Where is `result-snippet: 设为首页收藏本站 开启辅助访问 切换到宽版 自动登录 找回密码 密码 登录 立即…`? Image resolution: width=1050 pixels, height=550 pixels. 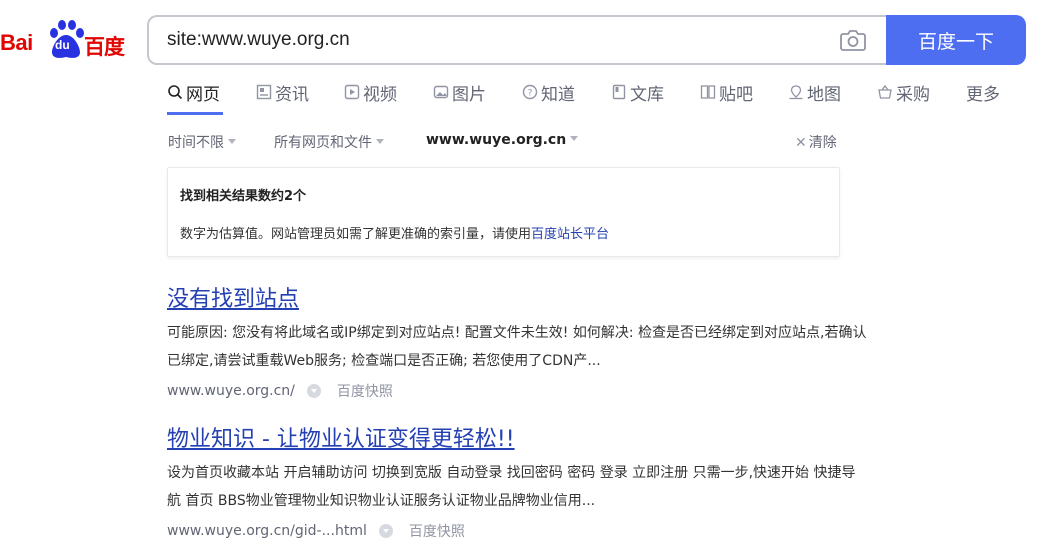 result-snippet: 设为首页收藏本站 开启辅助访问 切换到宽版 自动登录 找回密码 密码 登录 立即… is located at coordinates (511, 487).